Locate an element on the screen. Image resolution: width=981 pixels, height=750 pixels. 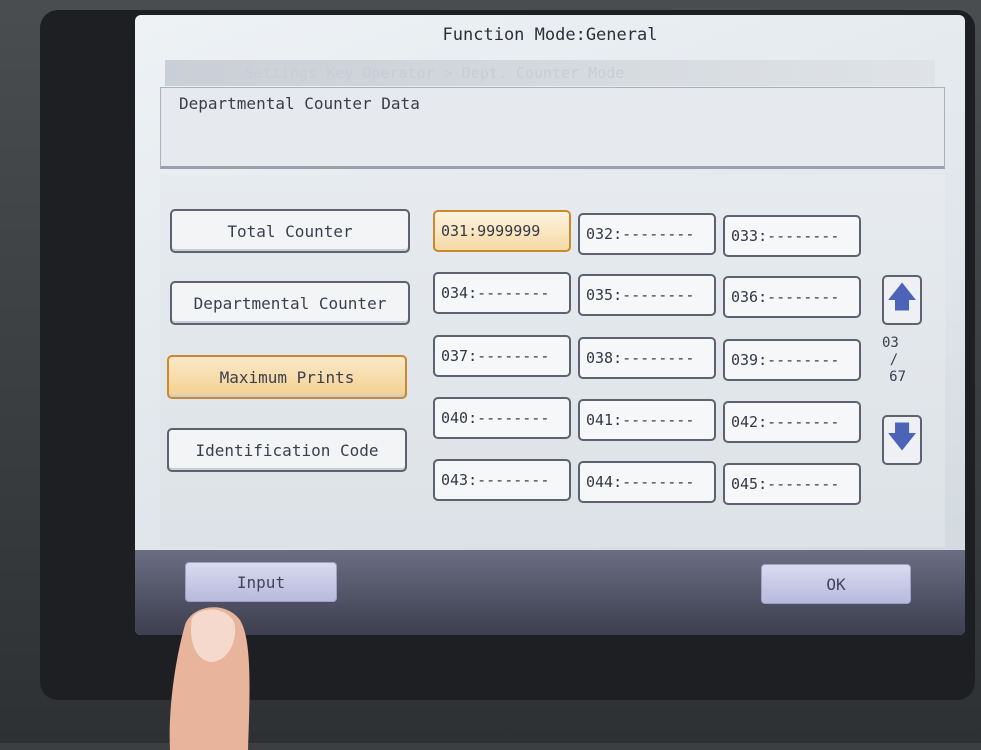
counter-cell-044: 044:-------- is located at coordinates (647, 482).